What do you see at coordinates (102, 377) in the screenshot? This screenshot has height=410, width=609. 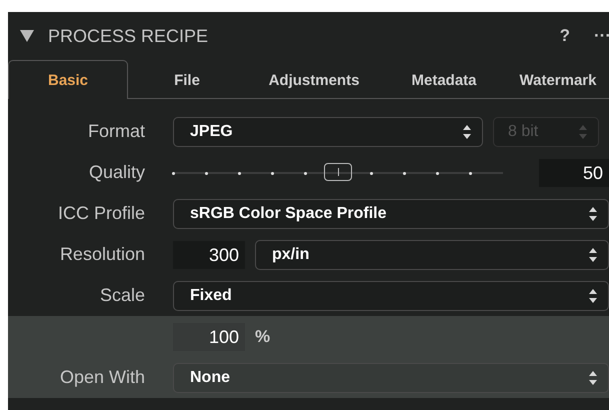 I see `field-label: Open With` at bounding box center [102, 377].